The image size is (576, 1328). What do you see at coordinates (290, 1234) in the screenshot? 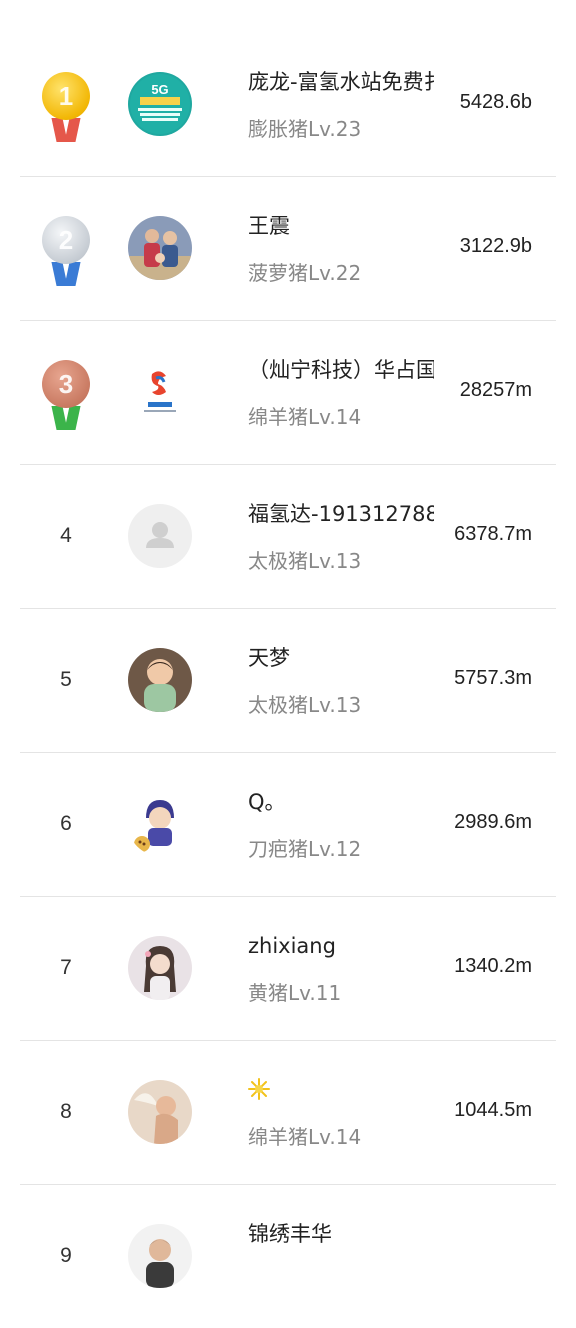
I see `player-name: 锦绣丰华` at bounding box center [290, 1234].